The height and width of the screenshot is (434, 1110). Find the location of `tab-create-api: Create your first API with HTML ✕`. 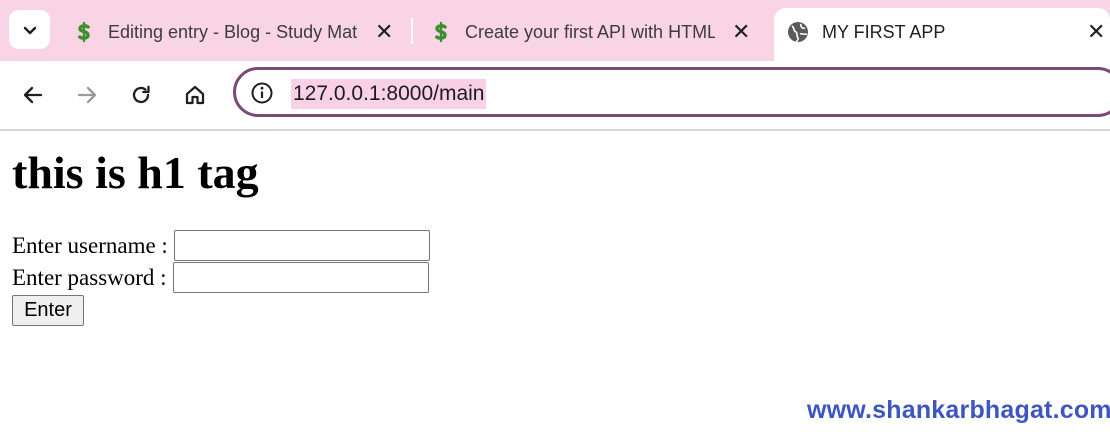

tab-create-api: Create your first API with HTML ✕ is located at coordinates (595, 32).